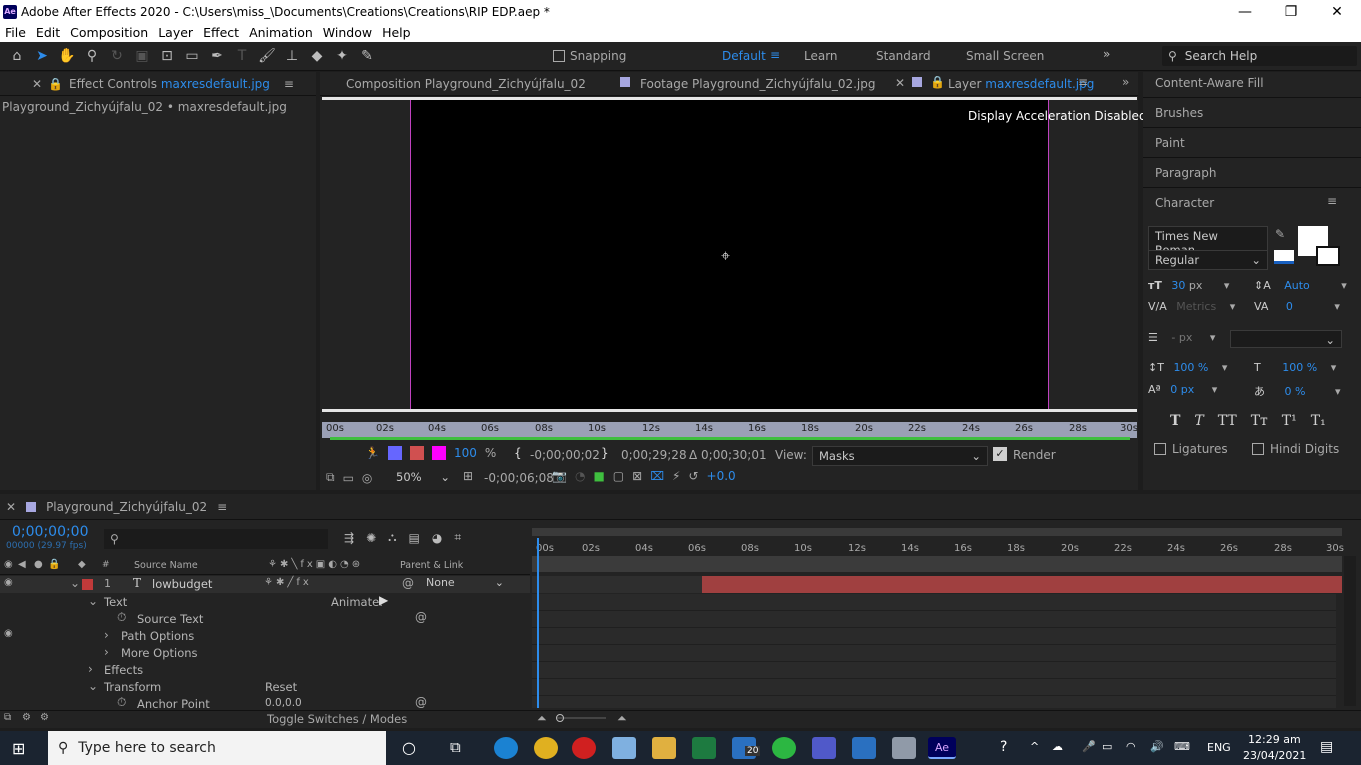 Image resolution: width=1361 pixels, height=765 pixels. I want to click on app-icon, so click(904, 748).